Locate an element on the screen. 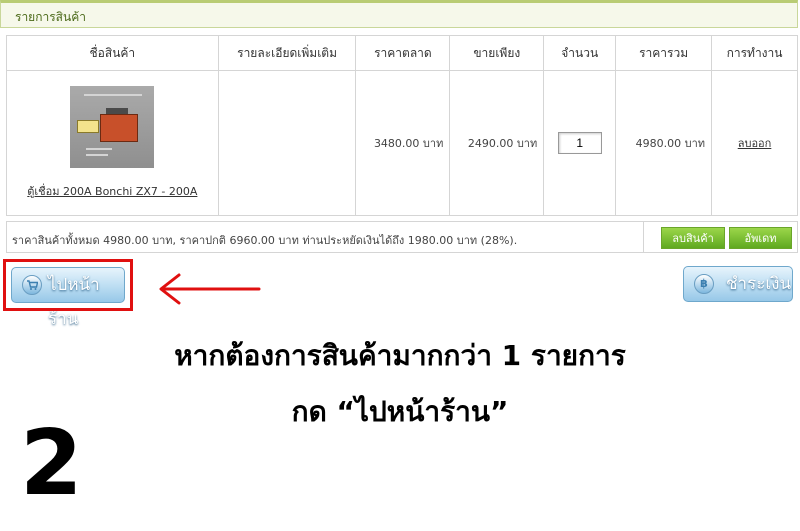 This screenshot has height=531, width=800. red-arrow-icon is located at coordinates (210, 289).